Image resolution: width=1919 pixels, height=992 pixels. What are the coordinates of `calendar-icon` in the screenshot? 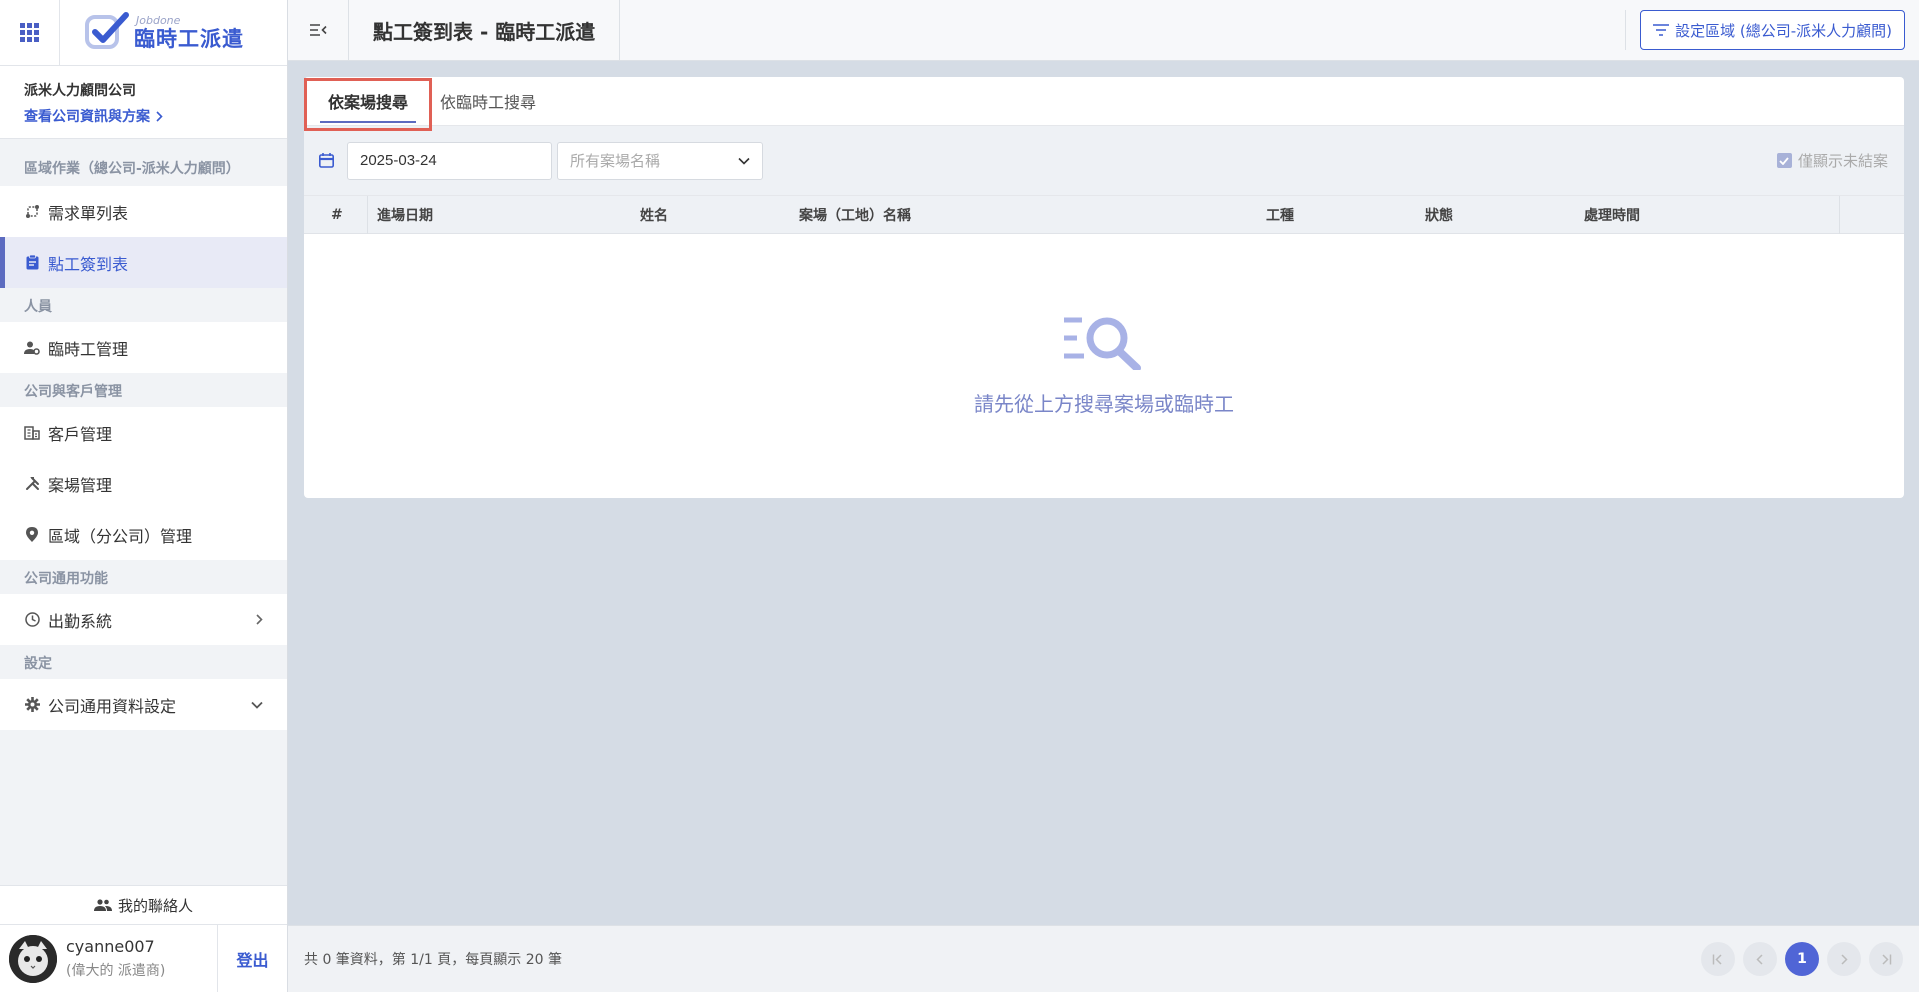 It's located at (329, 160).